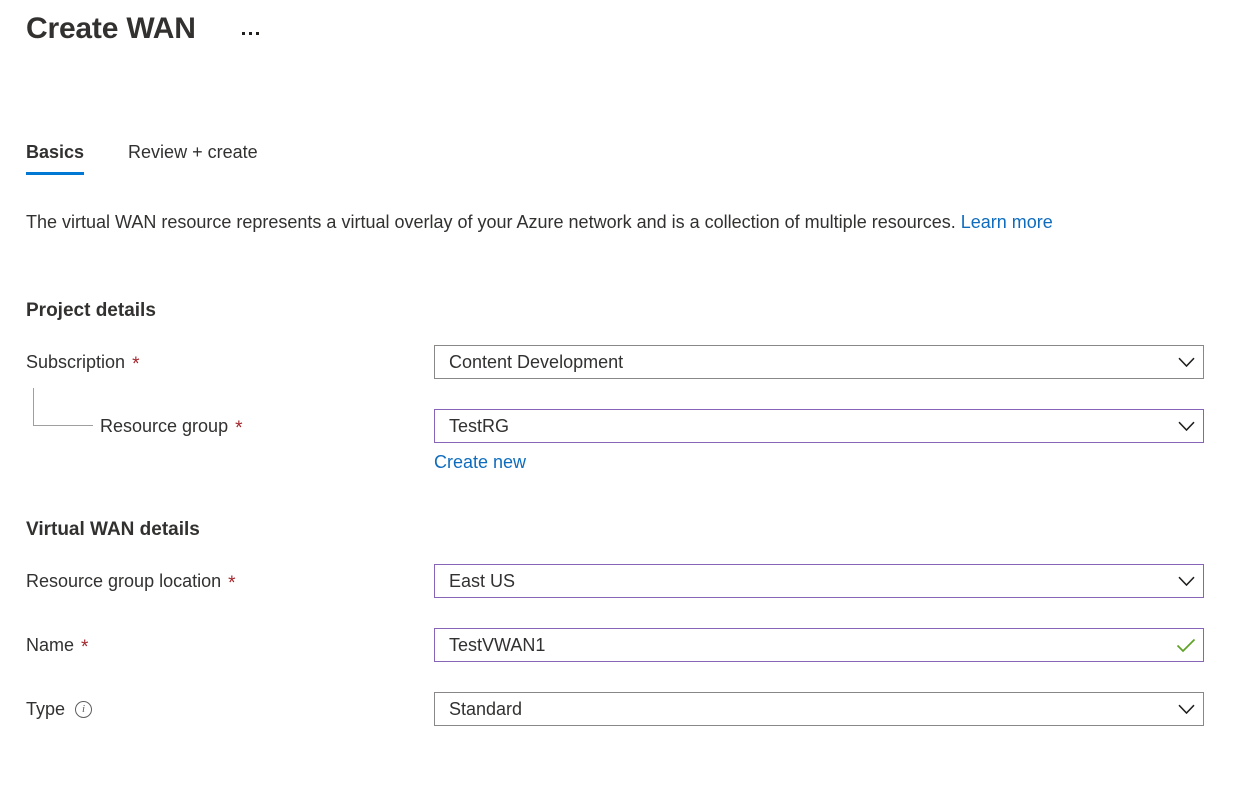  Describe the element at coordinates (819, 362) in the screenshot. I see `subscription-dropdown: Content Development` at that location.